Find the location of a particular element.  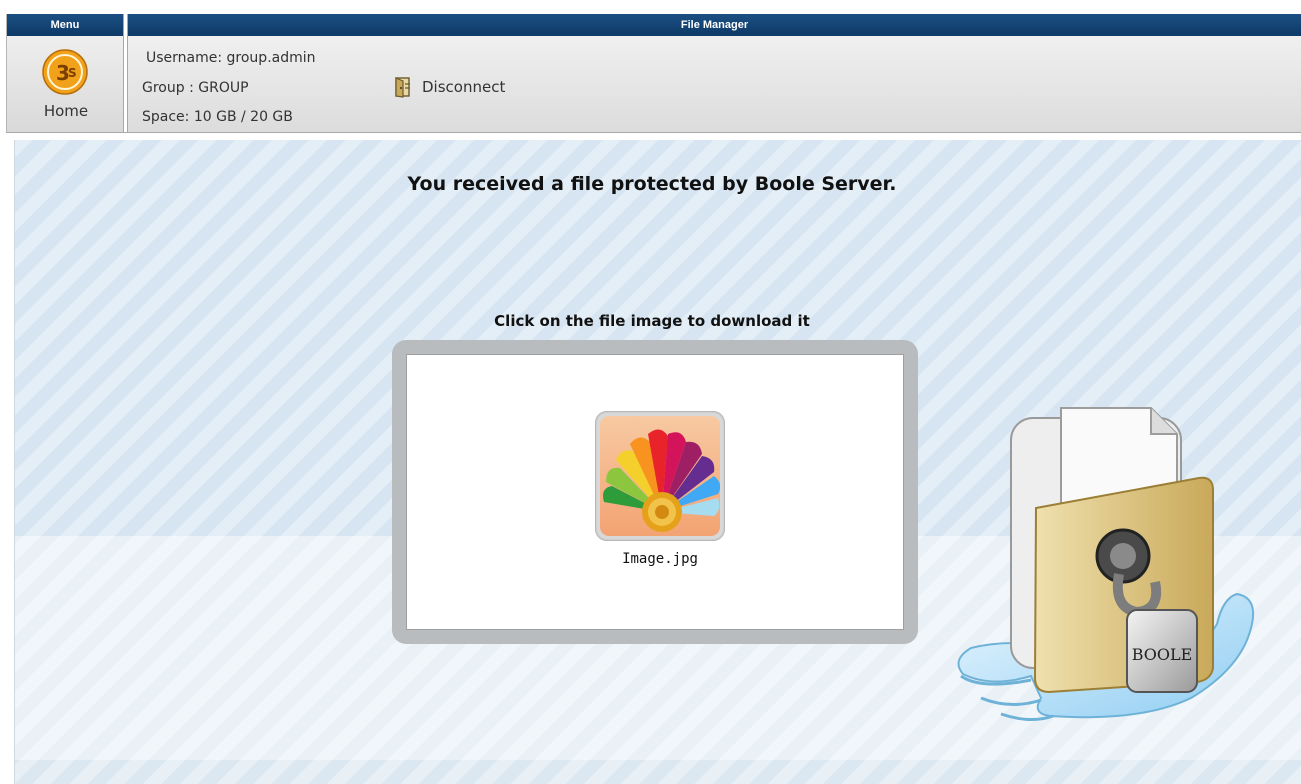

flower-image-icon is located at coordinates (660, 476).